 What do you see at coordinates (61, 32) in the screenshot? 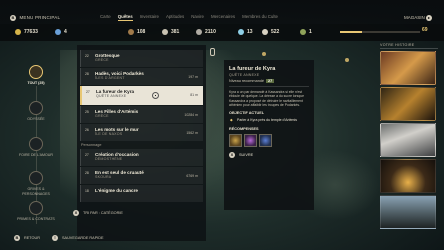
I see `ability-points-counter: 4` at bounding box center [61, 32].